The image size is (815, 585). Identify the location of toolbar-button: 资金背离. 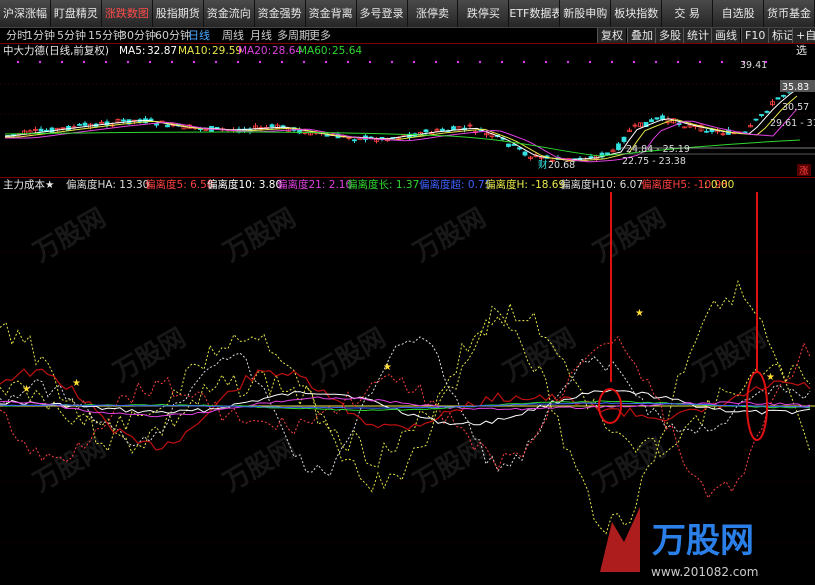
(331, 13).